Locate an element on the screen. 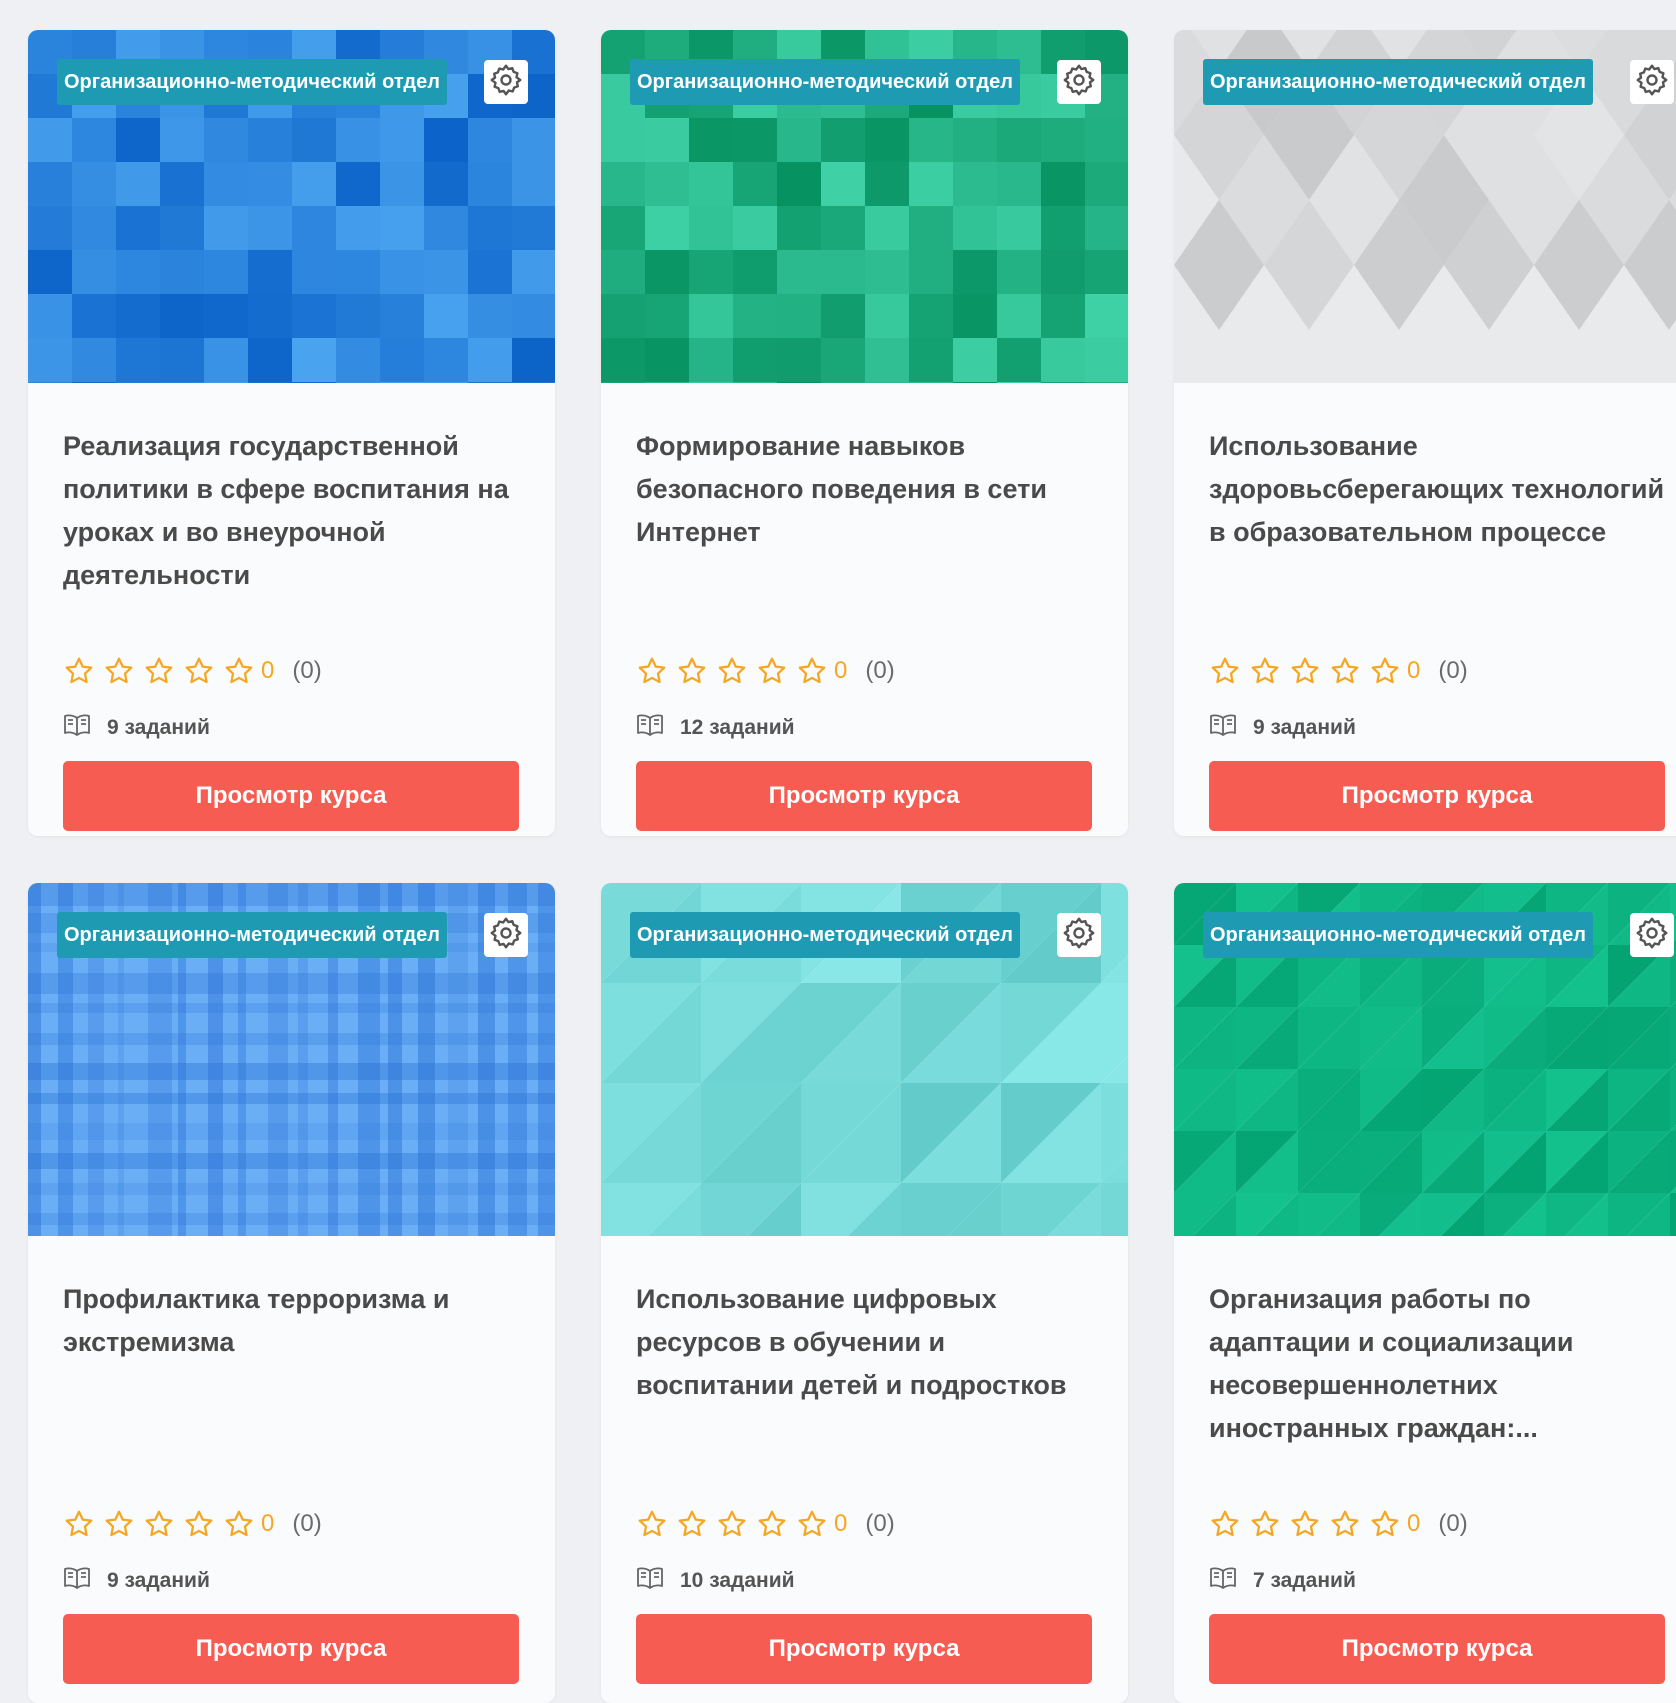 The image size is (1676, 1703). task-count-label: 7 заданий is located at coordinates (1304, 1580).